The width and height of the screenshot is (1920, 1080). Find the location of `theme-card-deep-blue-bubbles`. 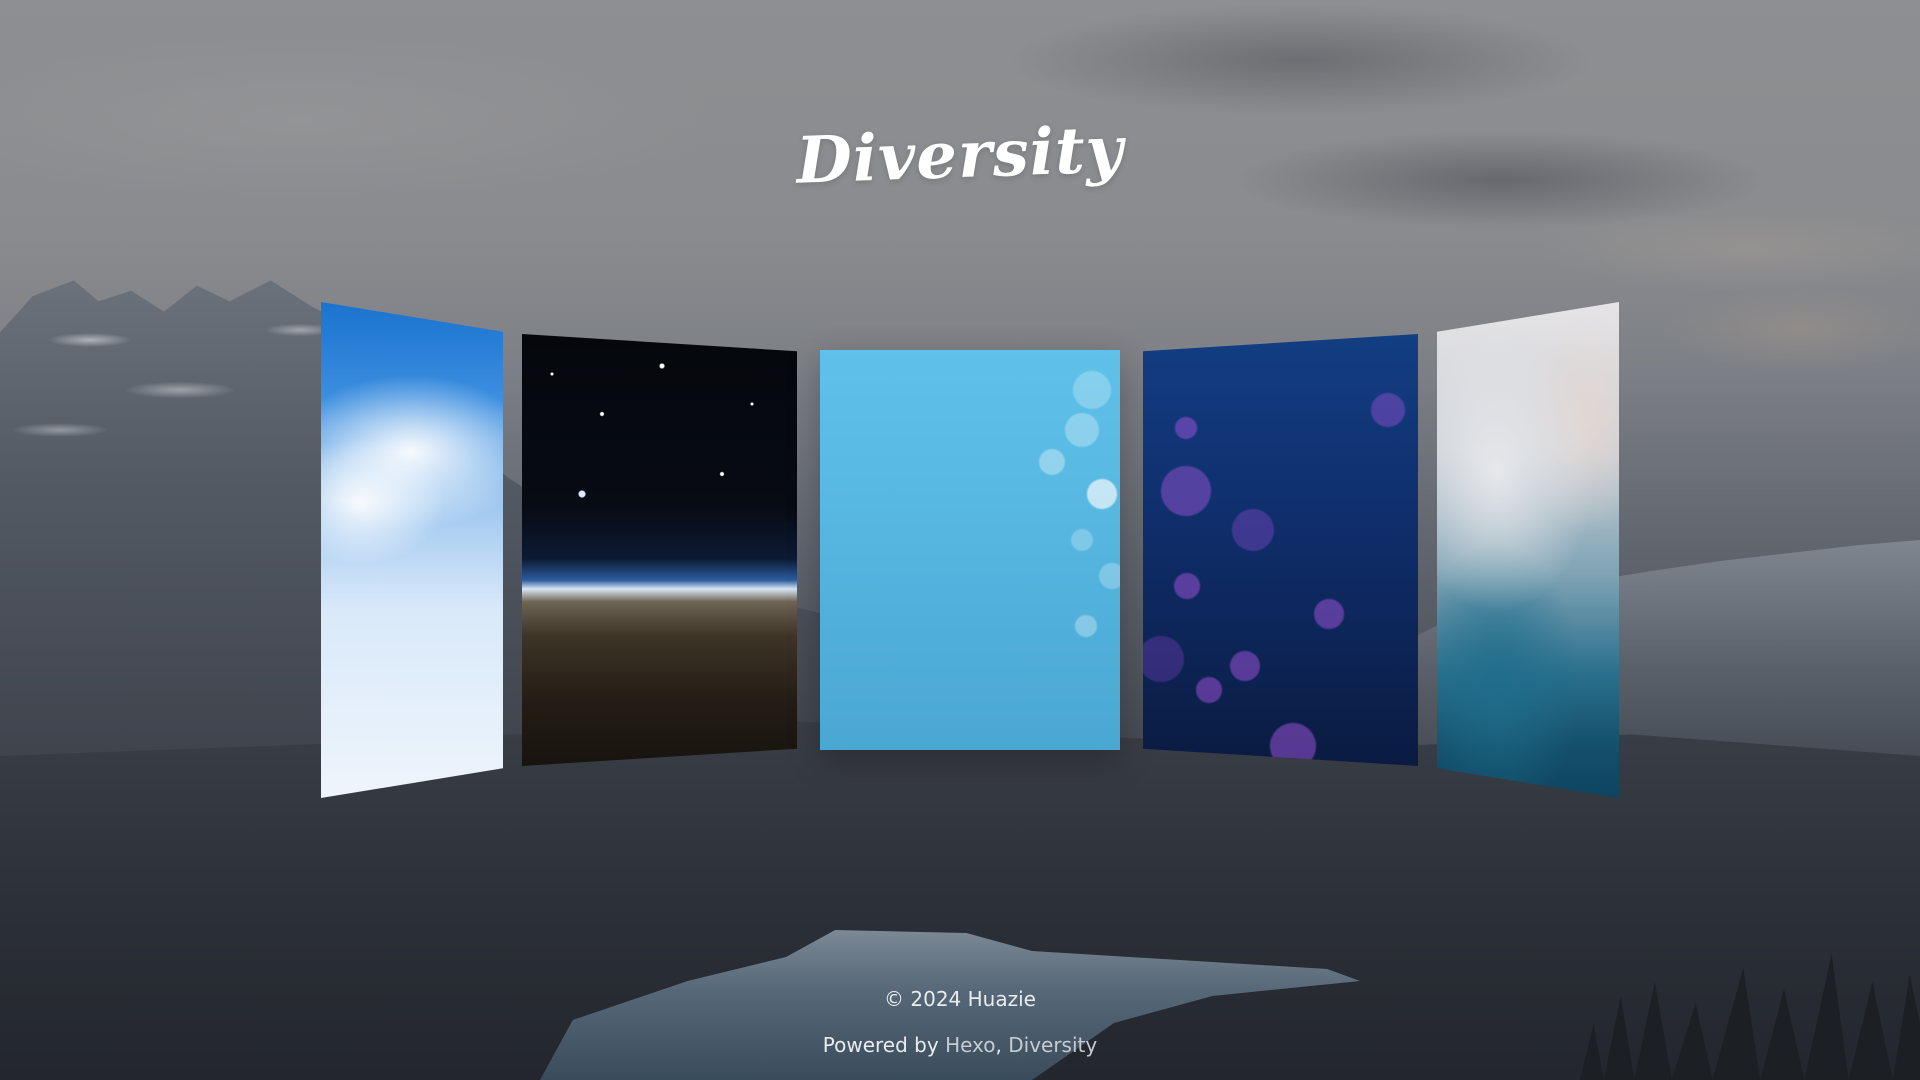

theme-card-deep-blue-bubbles is located at coordinates (1280, 550).